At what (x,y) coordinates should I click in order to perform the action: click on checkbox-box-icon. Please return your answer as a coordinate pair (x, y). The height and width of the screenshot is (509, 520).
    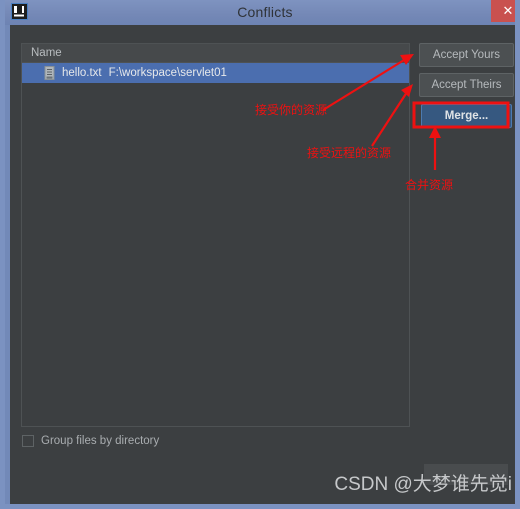
    Looking at the image, I should click on (28, 441).